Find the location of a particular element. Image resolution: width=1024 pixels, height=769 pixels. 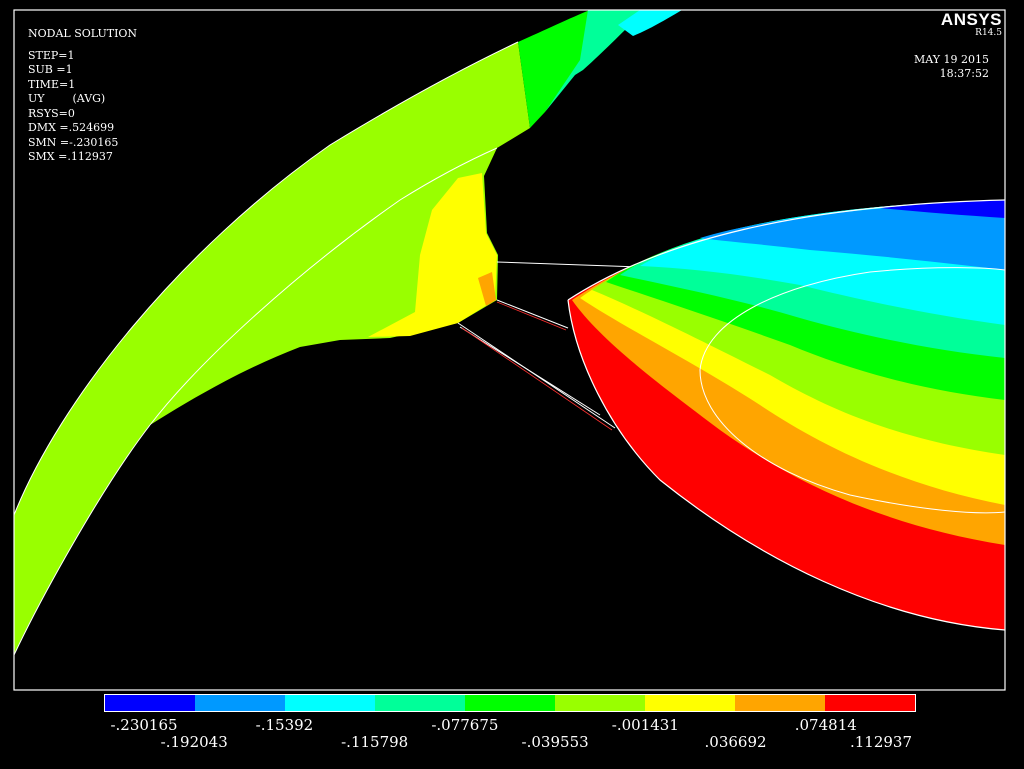

contour-legend-bar is located at coordinates (510, 703).